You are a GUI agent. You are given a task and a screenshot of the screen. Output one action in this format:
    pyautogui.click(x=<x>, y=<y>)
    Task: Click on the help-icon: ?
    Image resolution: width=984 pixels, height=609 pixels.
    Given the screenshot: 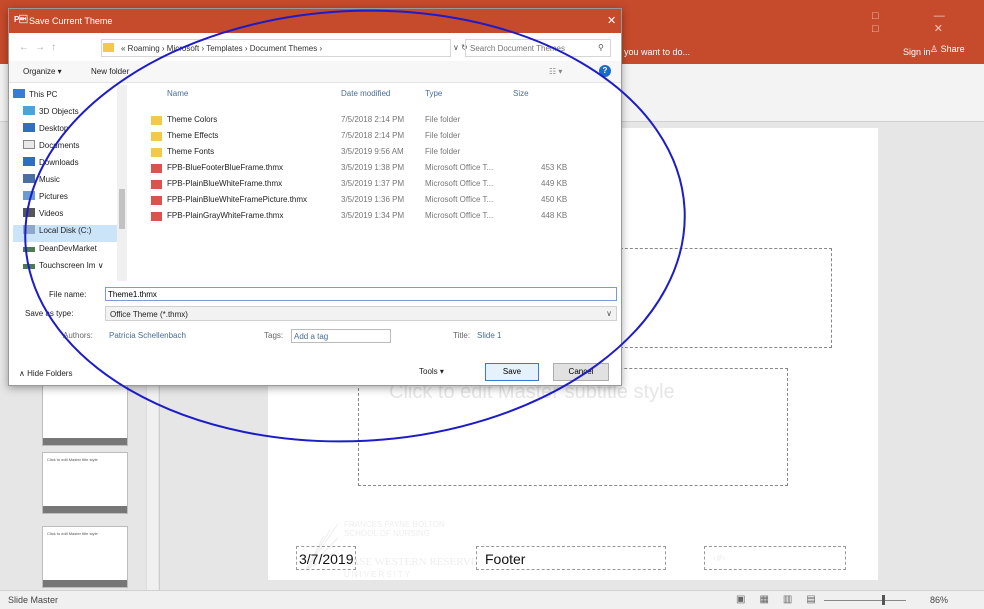 What is the action you would take?
    pyautogui.click(x=605, y=71)
    